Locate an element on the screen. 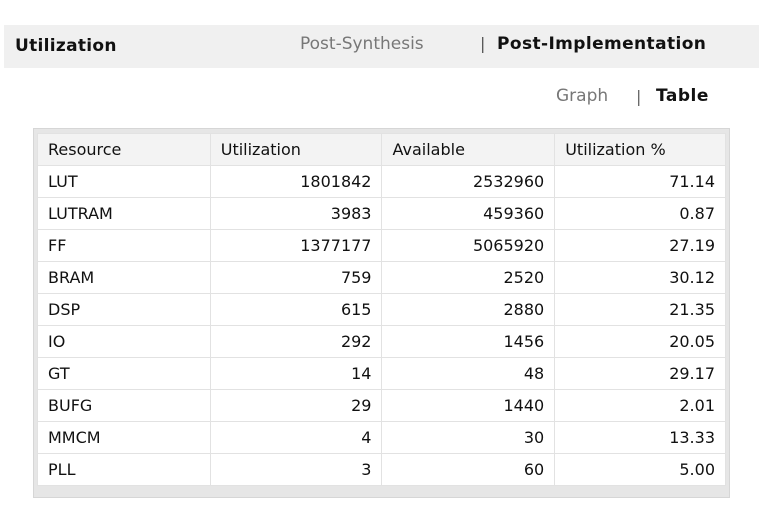  cell-utilization: 292 is located at coordinates (296, 341).